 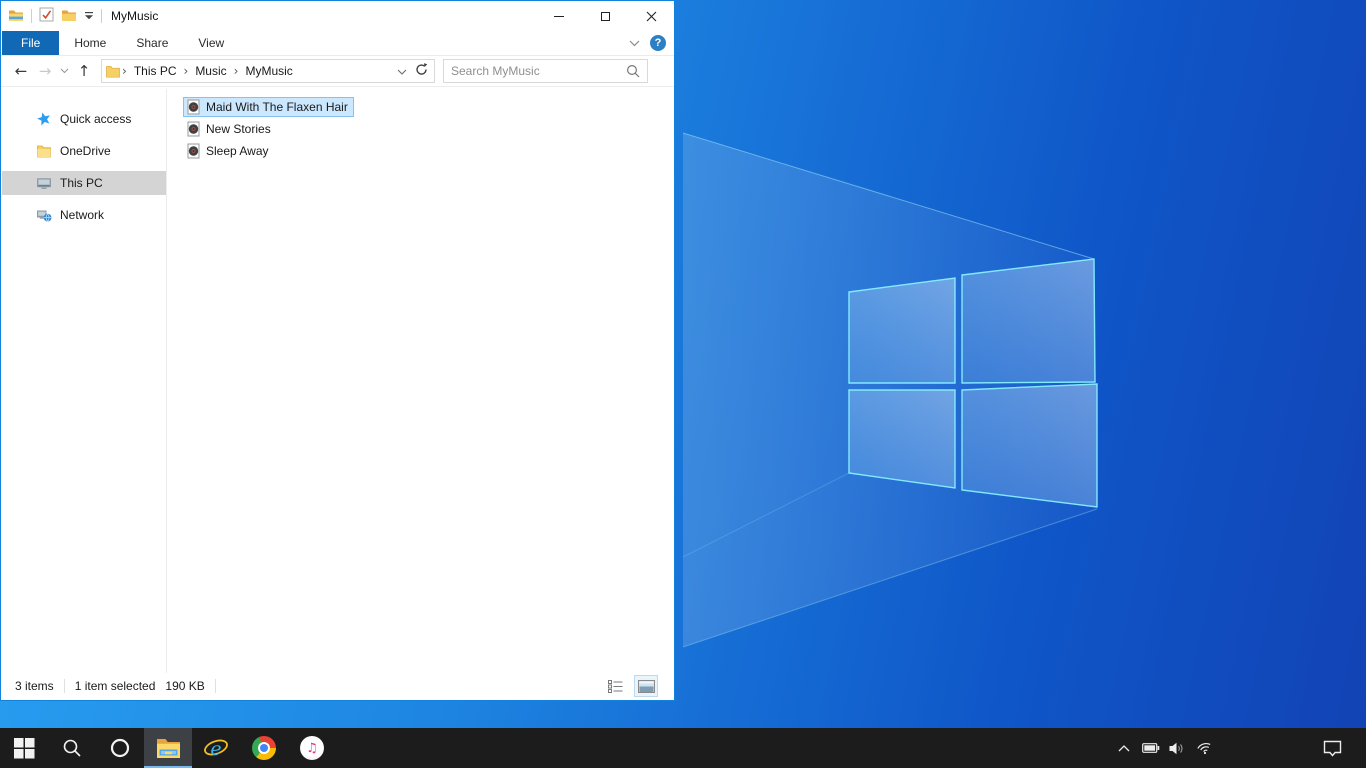 I want to click on maximize-icon, so click(x=605, y=16).